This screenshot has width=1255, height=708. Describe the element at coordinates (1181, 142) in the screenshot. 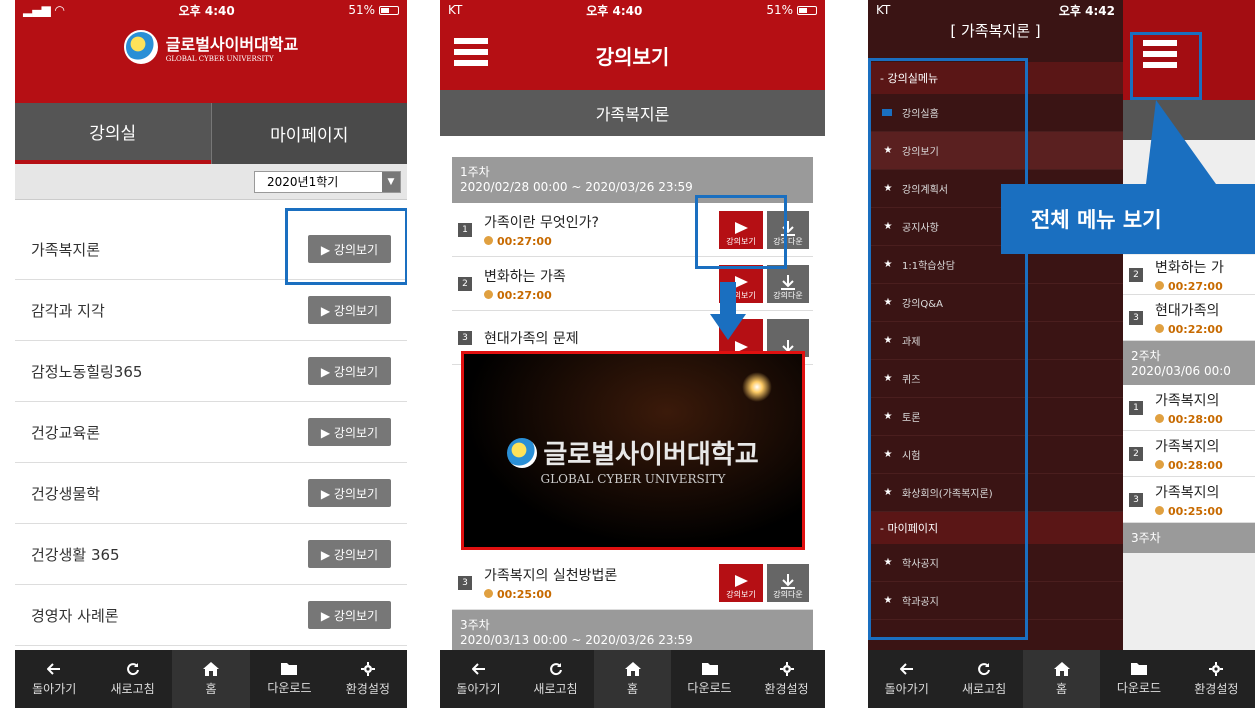

I see `callout-pointer` at that location.